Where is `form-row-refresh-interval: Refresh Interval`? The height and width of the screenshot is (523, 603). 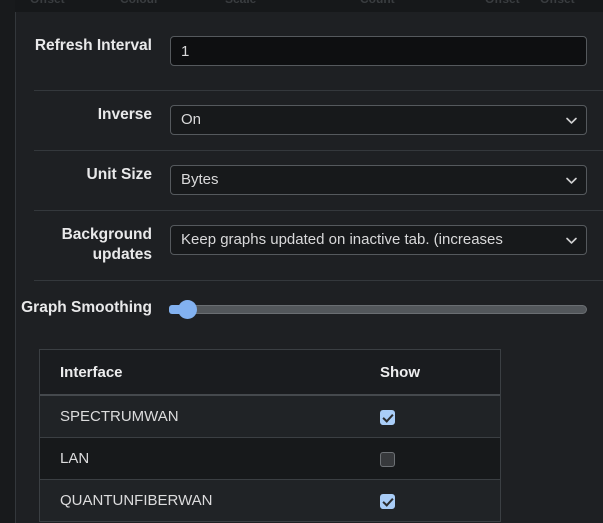 form-row-refresh-interval: Refresh Interval is located at coordinates (309, 51).